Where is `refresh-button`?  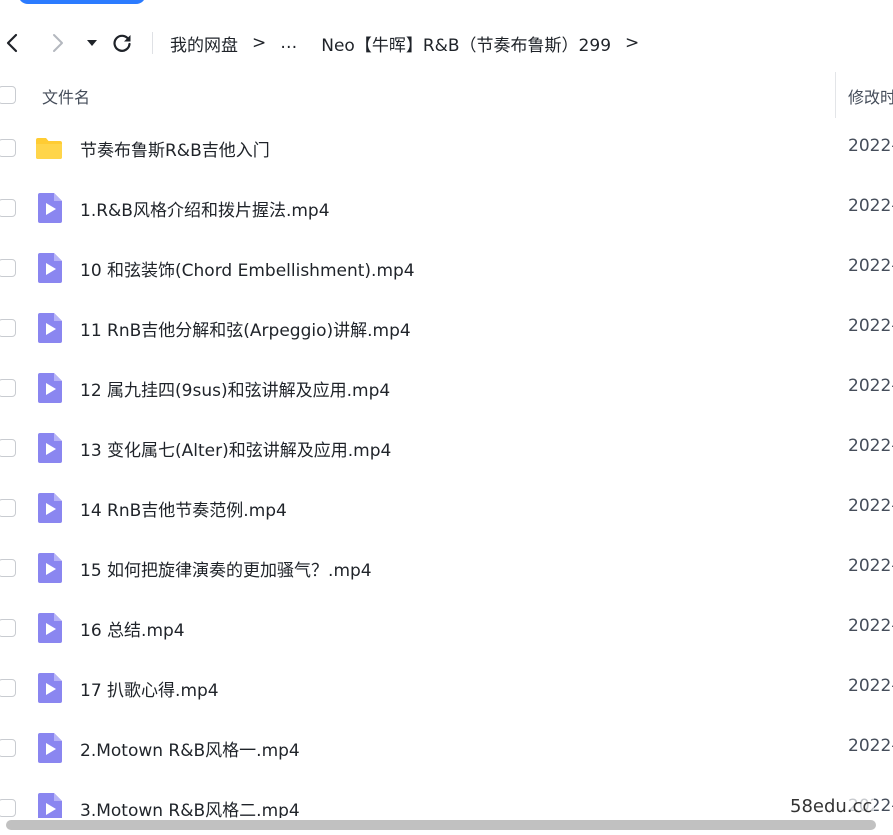 refresh-button is located at coordinates (122, 43).